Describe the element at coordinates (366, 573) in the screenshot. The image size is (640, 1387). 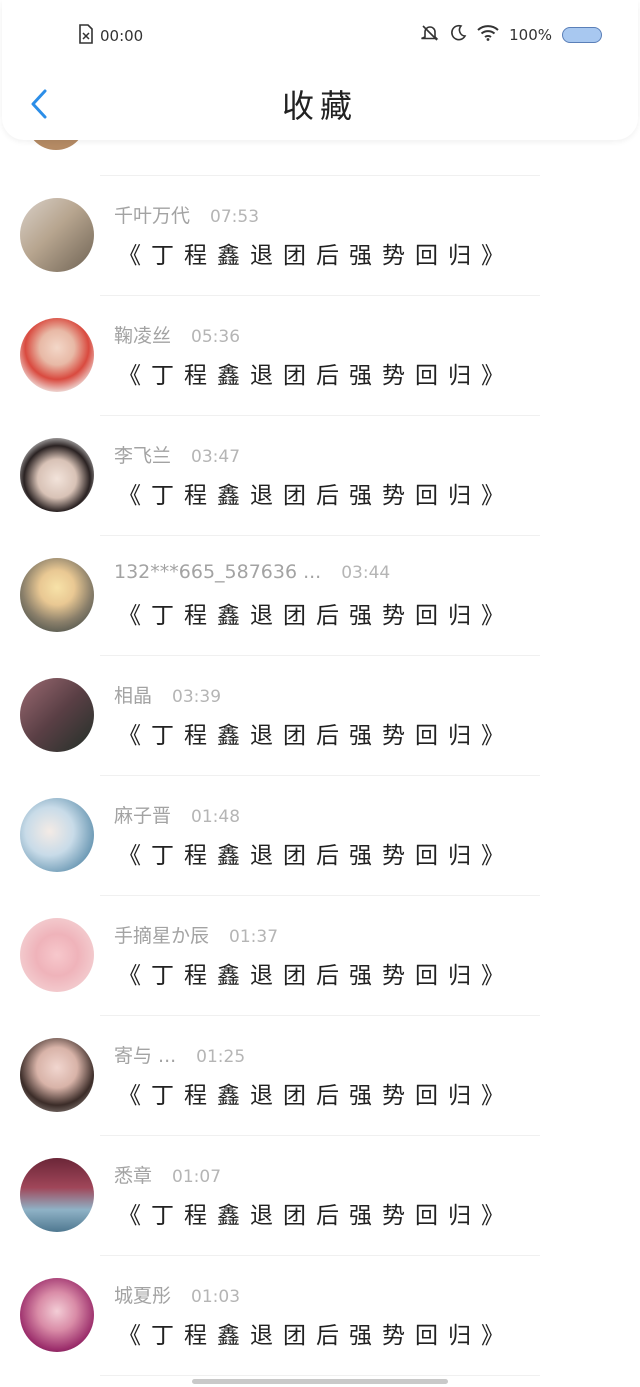
I see `timestamp: 03:44` at that location.